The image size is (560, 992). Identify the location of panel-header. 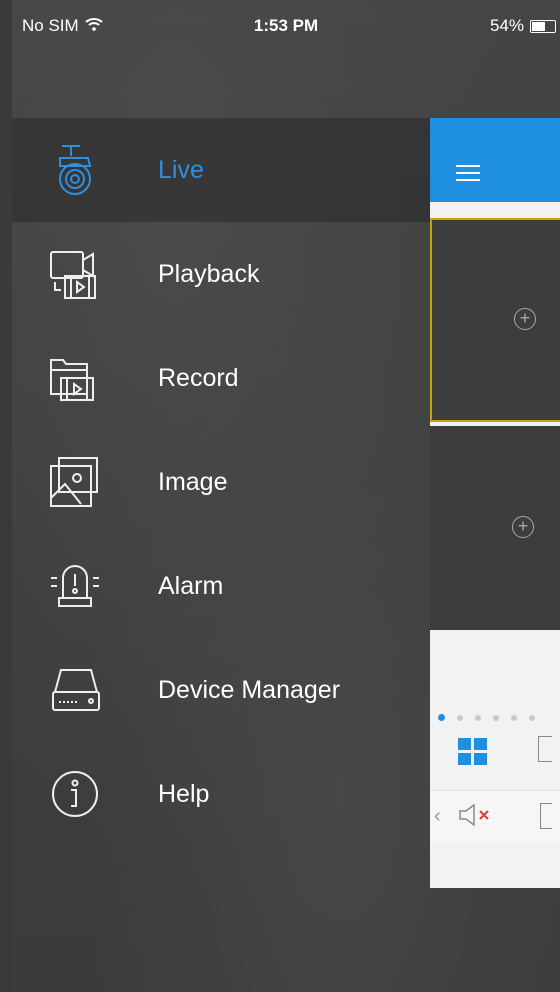
(495, 160).